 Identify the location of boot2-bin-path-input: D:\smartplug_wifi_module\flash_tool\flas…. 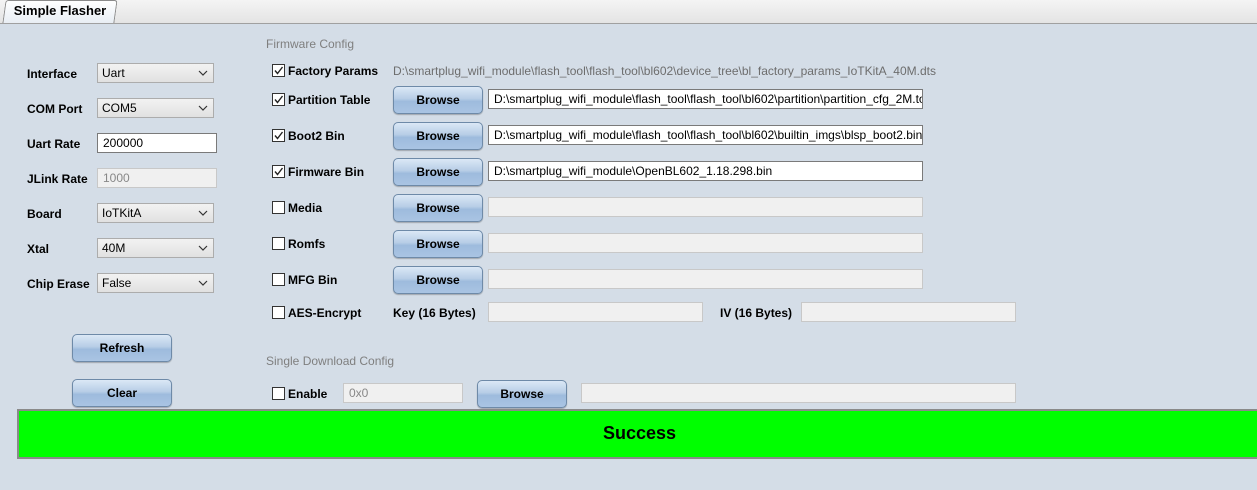
(705, 135).